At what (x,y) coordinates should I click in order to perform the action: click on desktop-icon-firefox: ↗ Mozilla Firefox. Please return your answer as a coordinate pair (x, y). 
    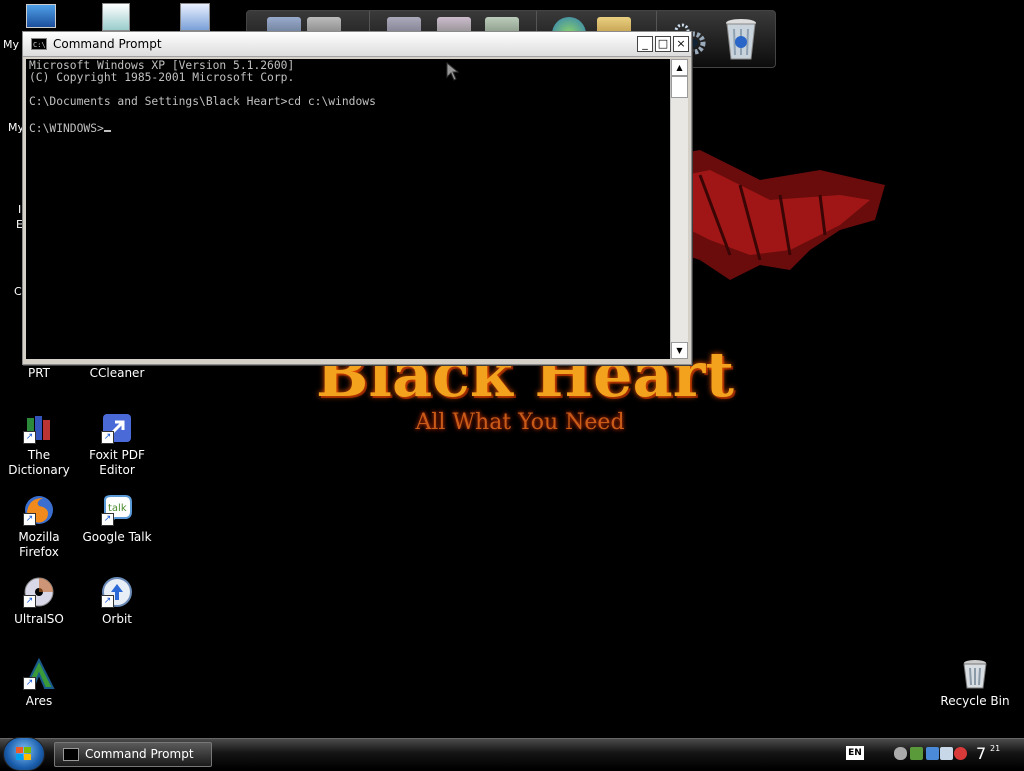
    Looking at the image, I should click on (39, 527).